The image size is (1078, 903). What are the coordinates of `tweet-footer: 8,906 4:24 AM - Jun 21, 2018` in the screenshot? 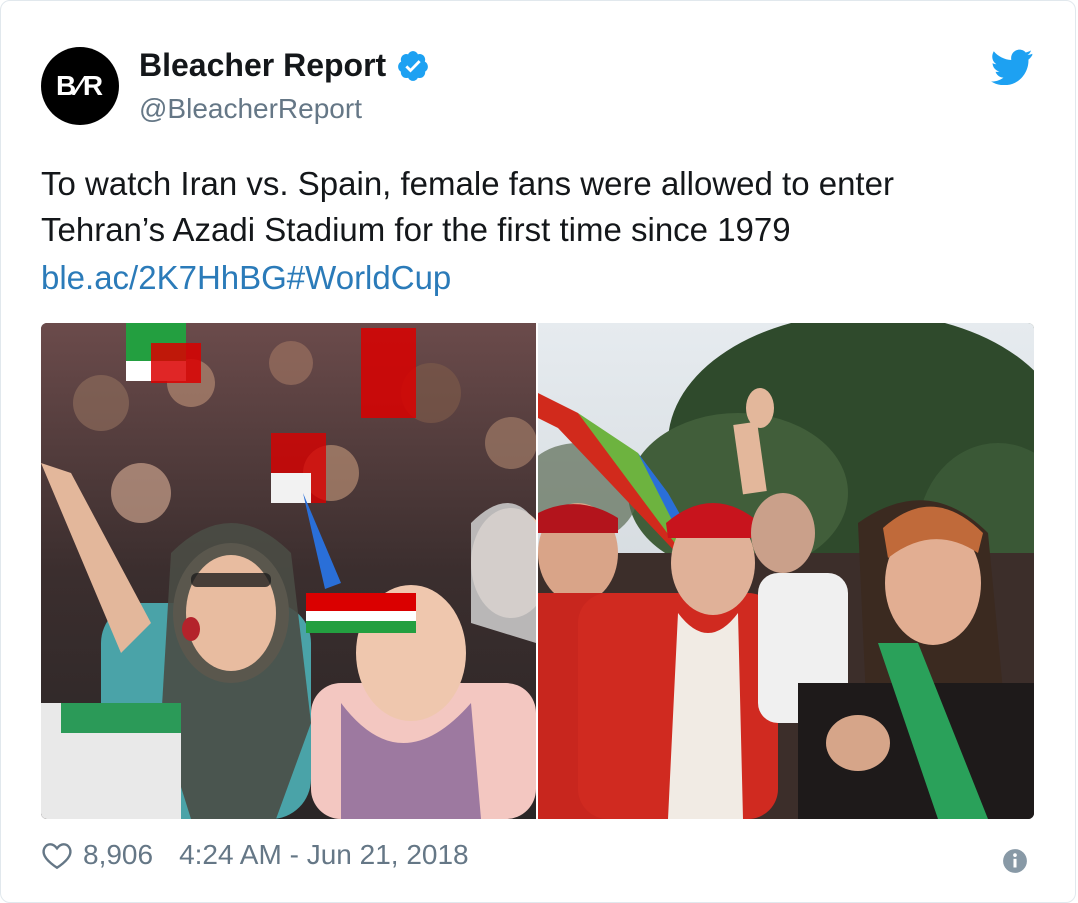 It's located at (255, 855).